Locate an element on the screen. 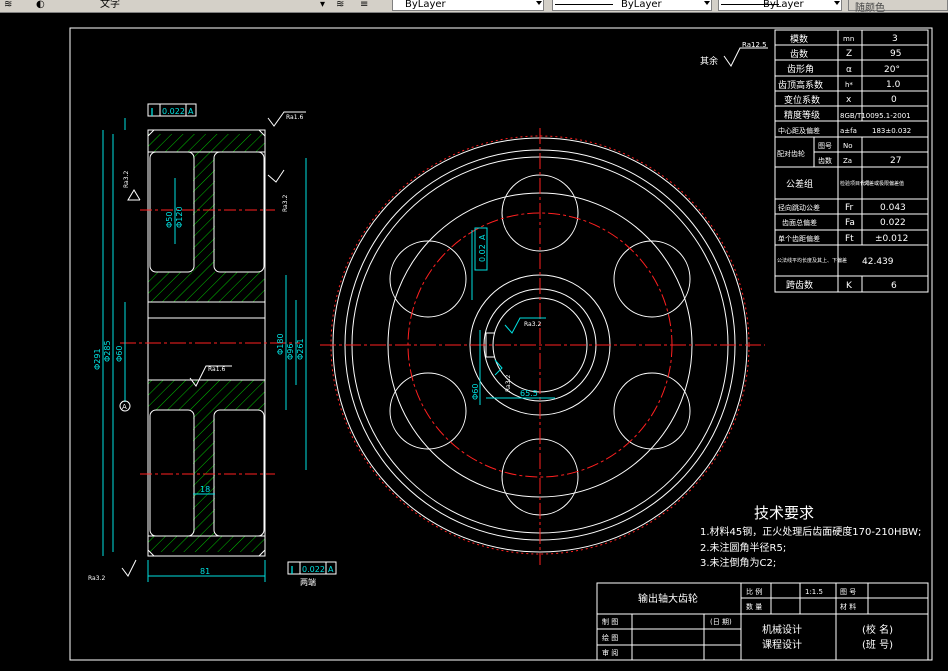 Image resolution: width=948 pixels, height=671 pixels. param-teeth-label: 齿数 is located at coordinates (799, 54).